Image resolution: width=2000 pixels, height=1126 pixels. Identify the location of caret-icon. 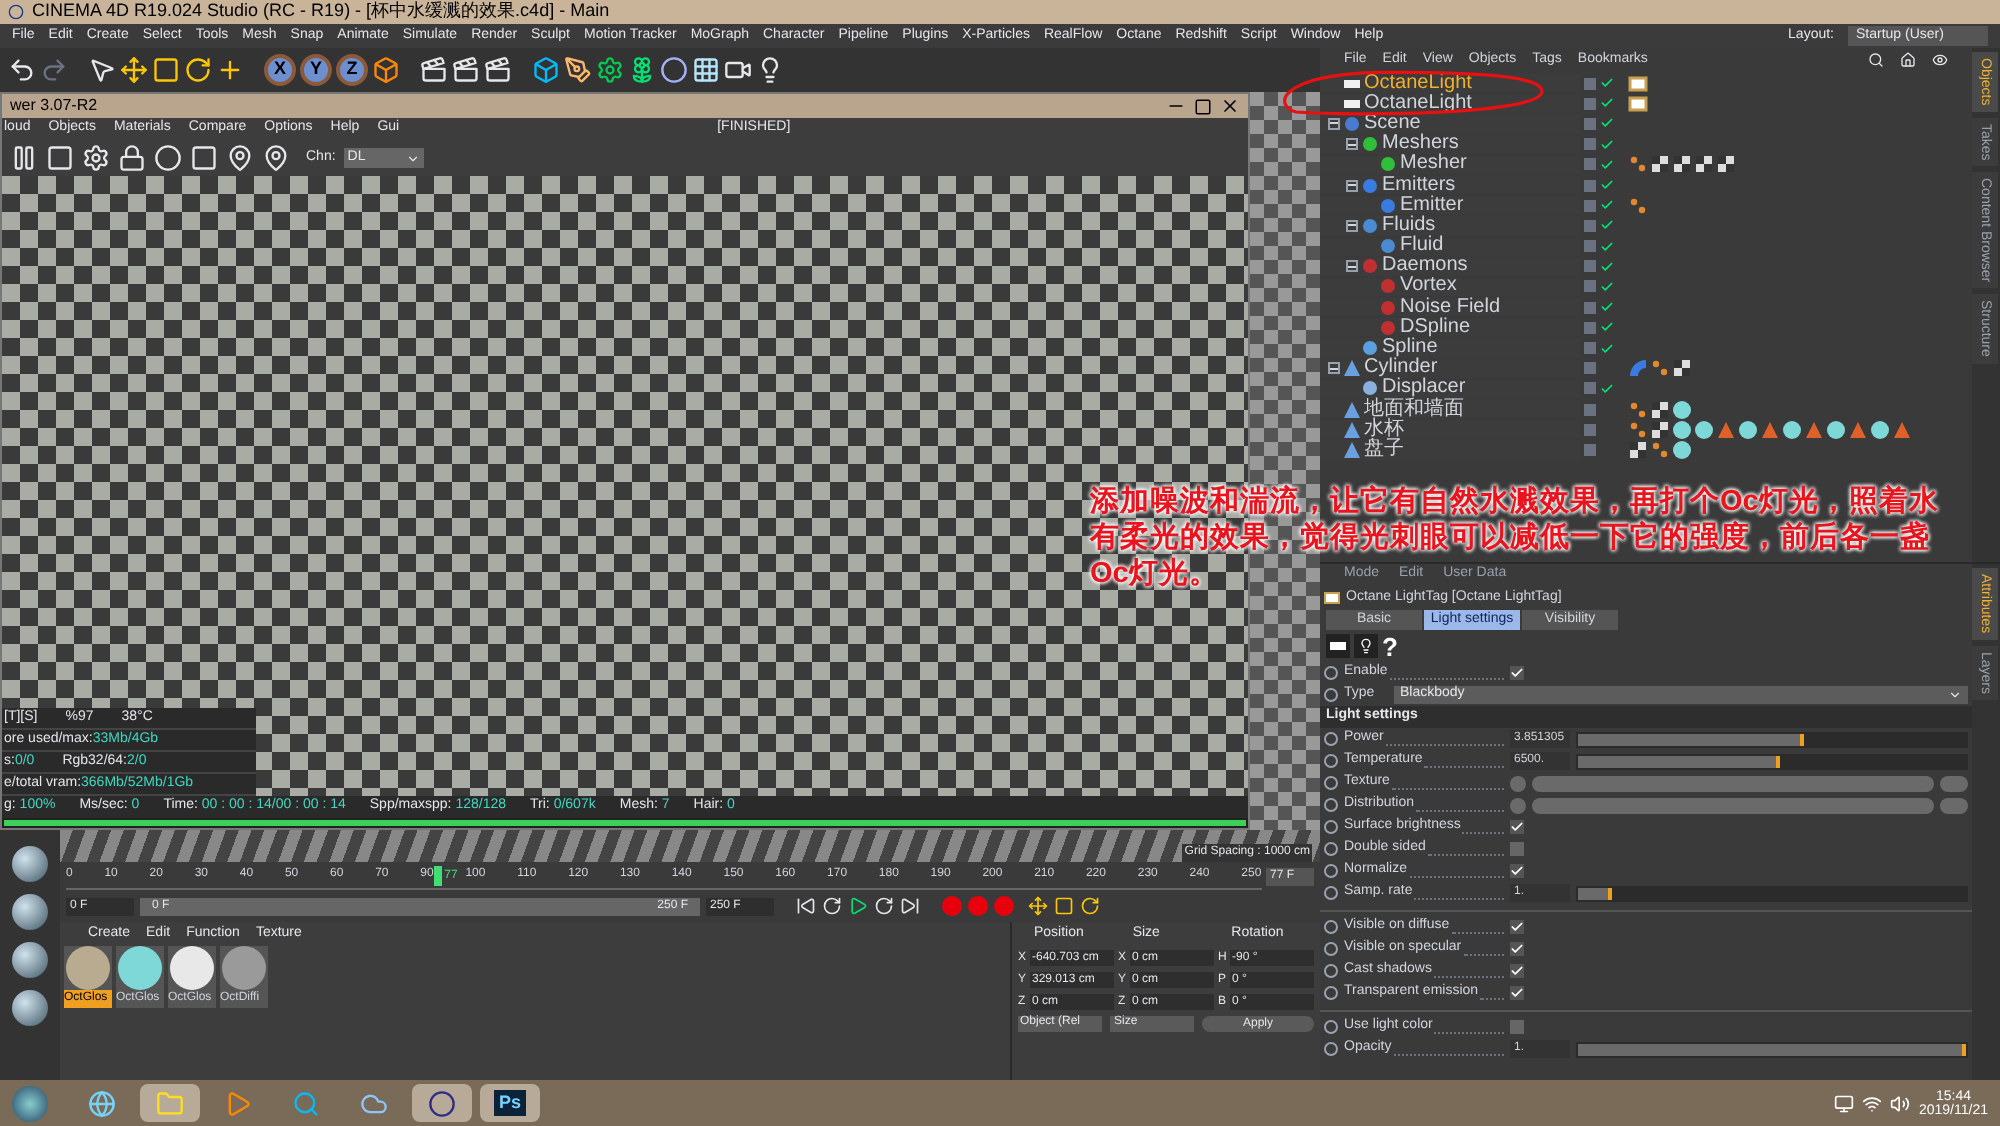
(412, 158).